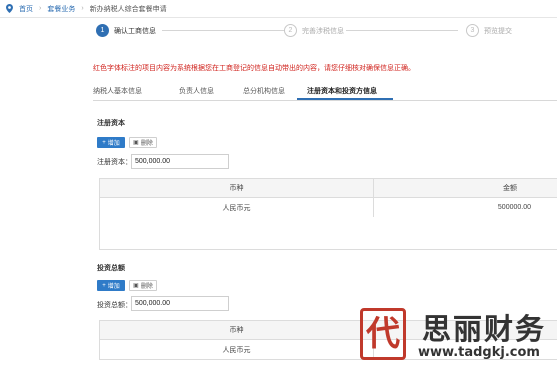 The width and height of the screenshot is (557, 376). Describe the element at coordinates (345, 99) in the screenshot. I see `active-tab-indicator` at that location.